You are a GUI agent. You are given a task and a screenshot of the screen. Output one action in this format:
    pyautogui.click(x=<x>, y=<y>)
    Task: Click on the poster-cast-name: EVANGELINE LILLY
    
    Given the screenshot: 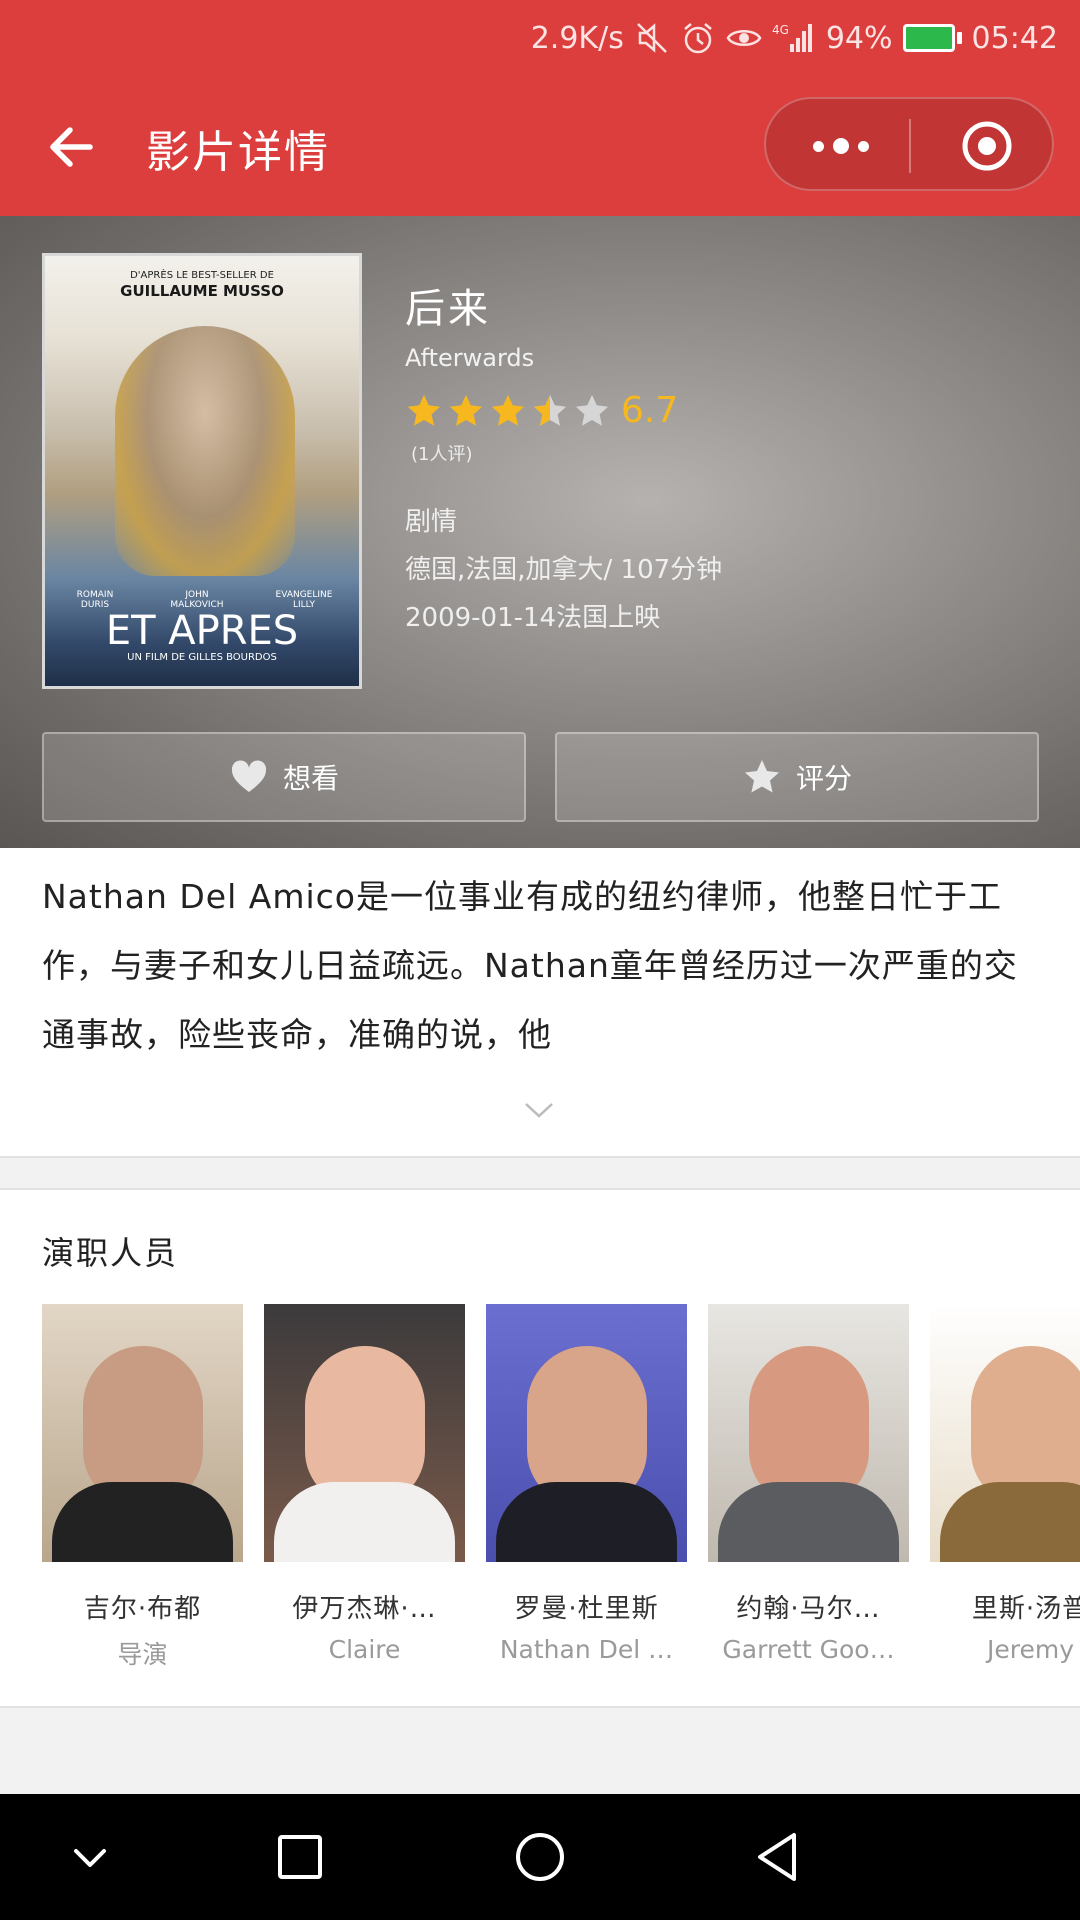 What is the action you would take?
    pyautogui.click(x=304, y=600)
    